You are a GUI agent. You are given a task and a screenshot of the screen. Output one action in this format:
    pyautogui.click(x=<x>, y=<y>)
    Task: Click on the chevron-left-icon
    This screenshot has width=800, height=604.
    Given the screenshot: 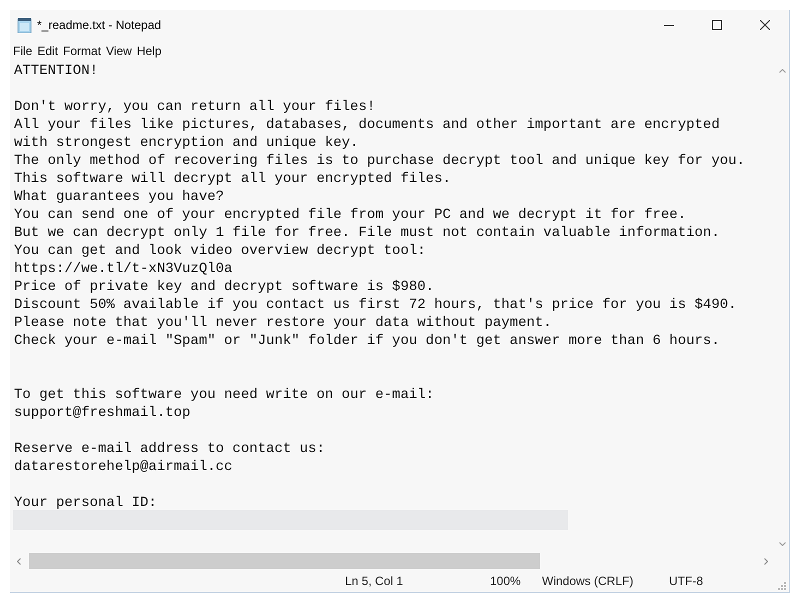 What is the action you would take?
    pyautogui.click(x=19, y=561)
    